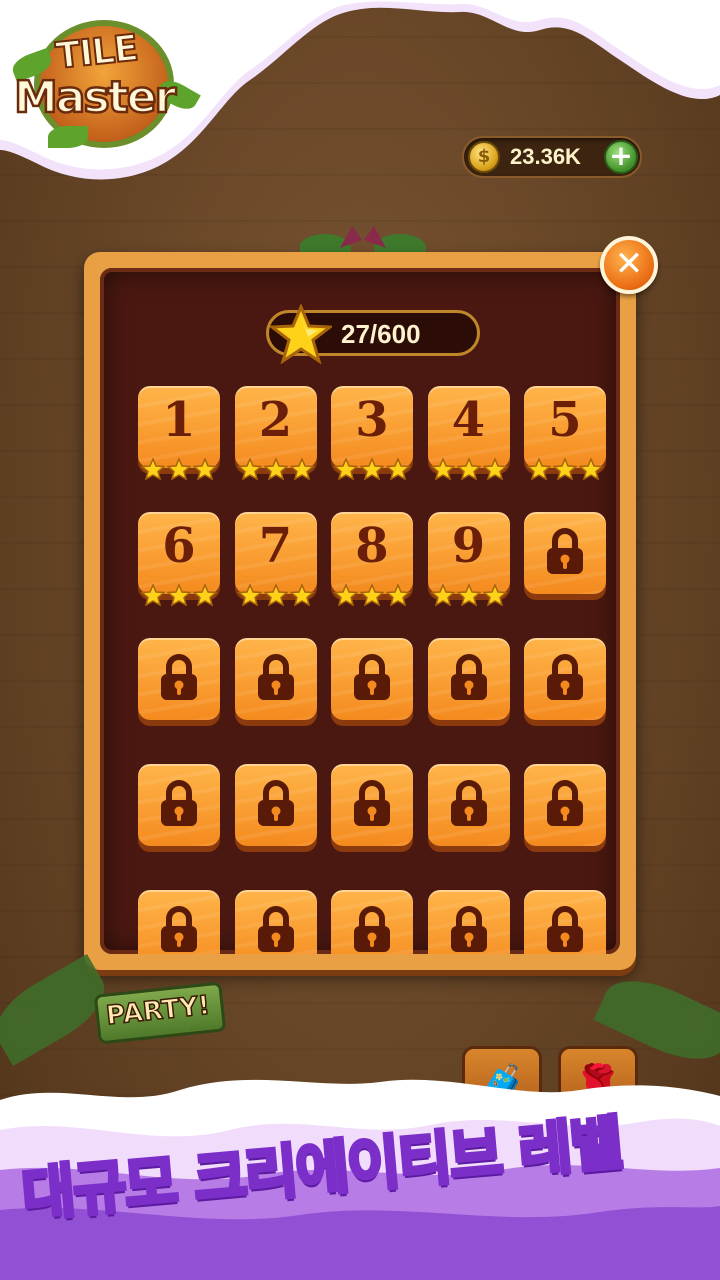 This screenshot has height=1280, width=720. I want to click on coin-icon: $, so click(484, 157).